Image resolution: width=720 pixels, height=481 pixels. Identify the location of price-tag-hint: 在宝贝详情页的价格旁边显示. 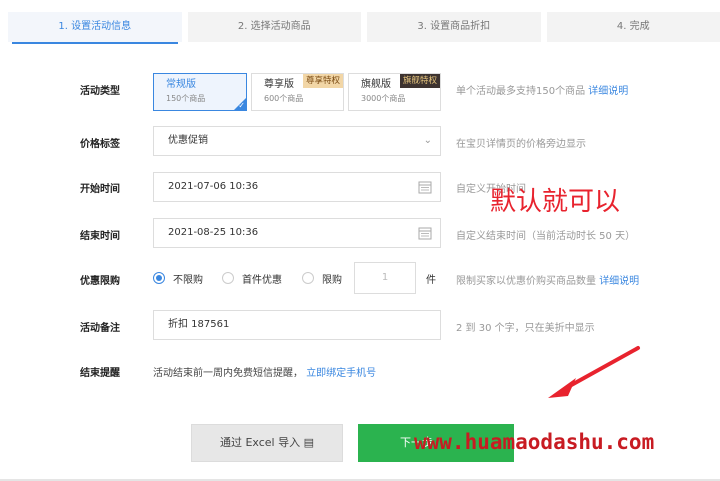
(521, 144).